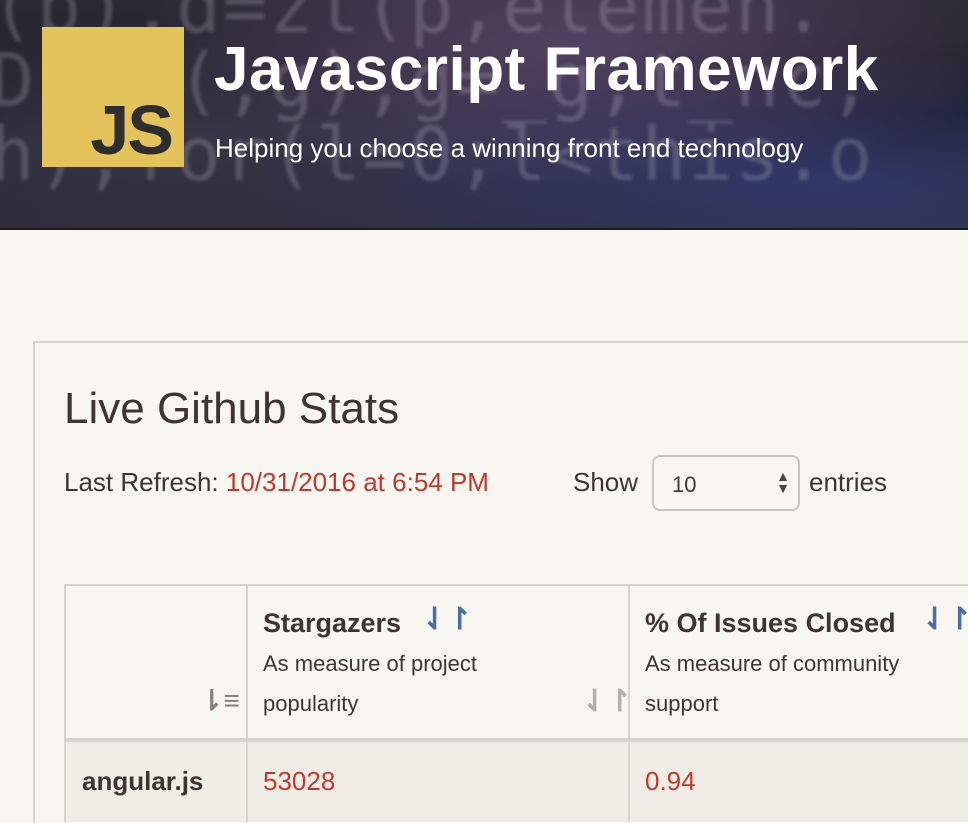  What do you see at coordinates (143, 781) in the screenshot?
I see `framework-name: angular.js` at bounding box center [143, 781].